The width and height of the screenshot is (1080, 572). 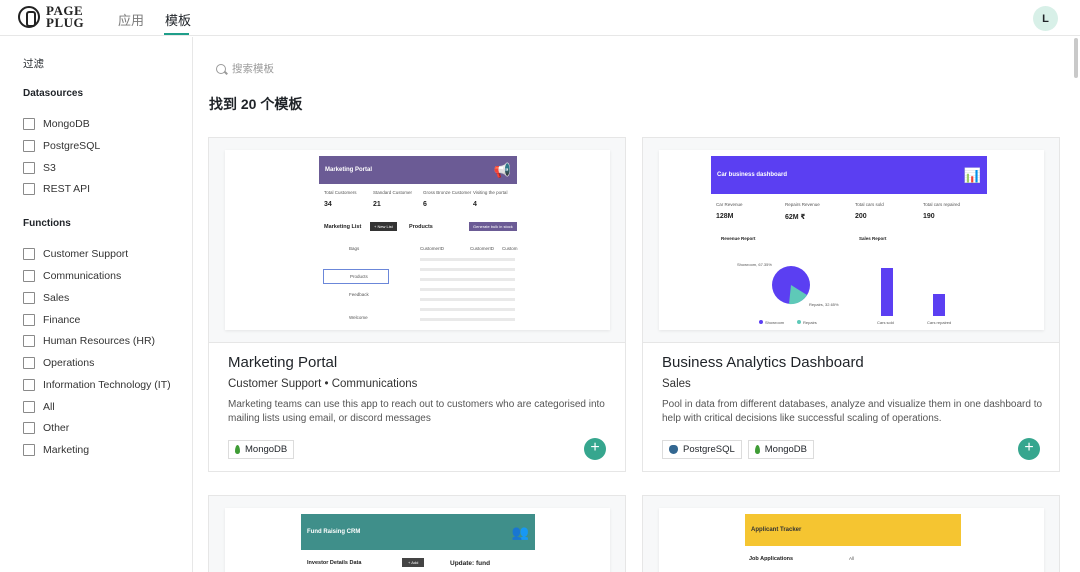 I want to click on page-scrollbar, so click(x=1076, y=58).